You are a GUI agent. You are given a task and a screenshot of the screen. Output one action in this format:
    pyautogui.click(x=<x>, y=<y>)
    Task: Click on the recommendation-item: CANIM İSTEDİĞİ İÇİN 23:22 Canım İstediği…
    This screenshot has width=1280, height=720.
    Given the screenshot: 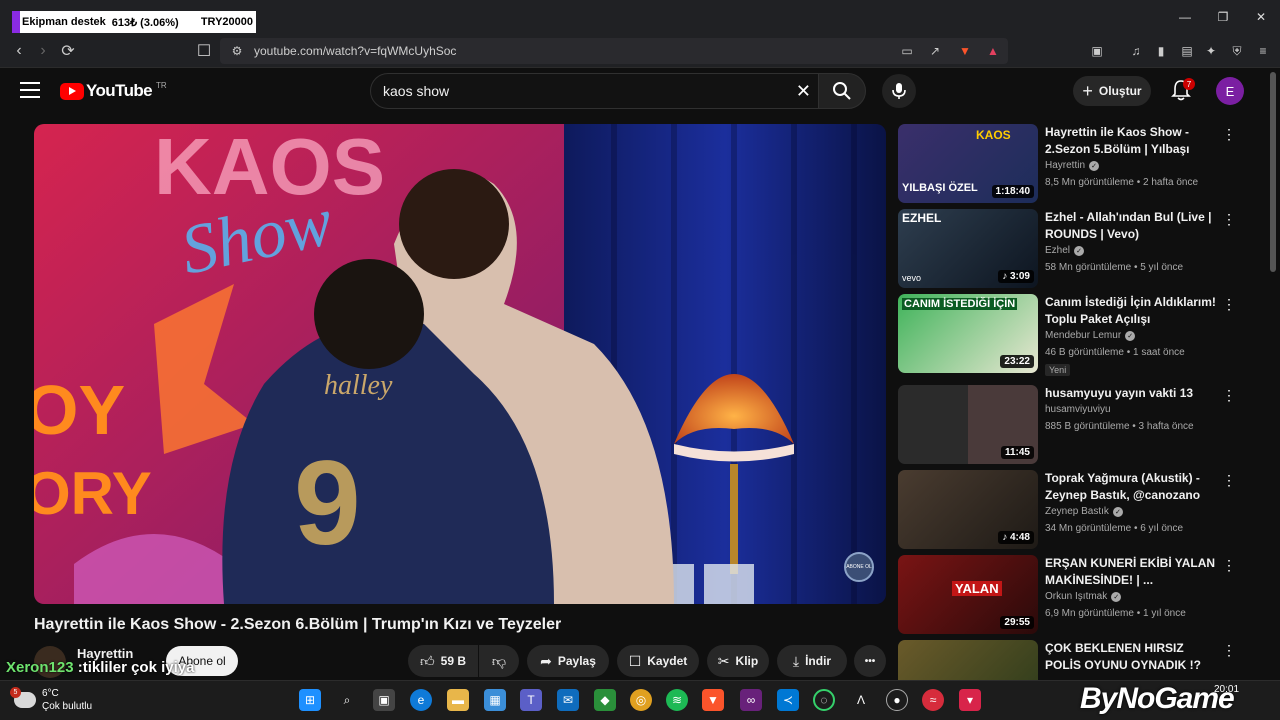 What is the action you would take?
    pyautogui.click(x=1078, y=335)
    